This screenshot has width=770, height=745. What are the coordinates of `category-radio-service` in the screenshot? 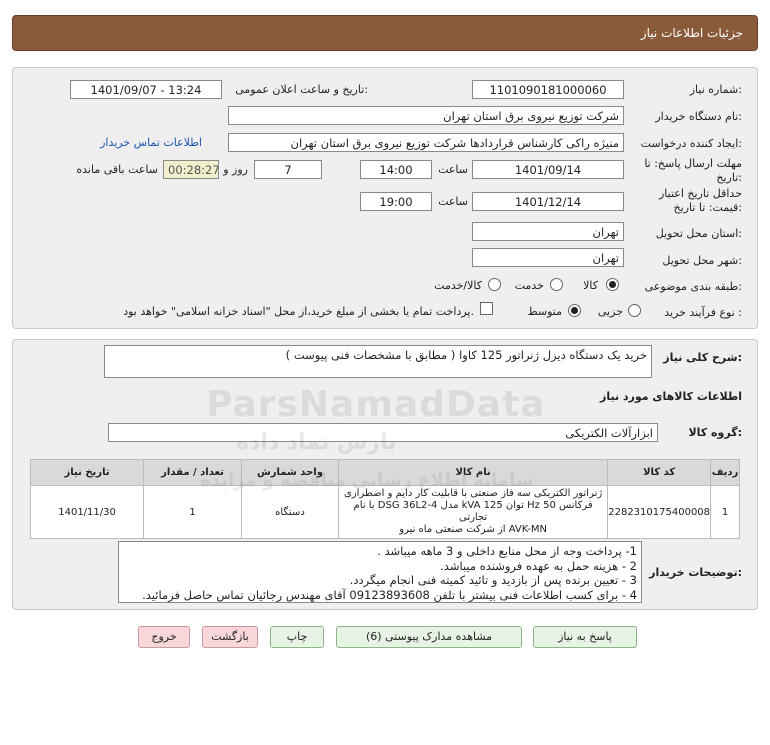 It's located at (556, 284).